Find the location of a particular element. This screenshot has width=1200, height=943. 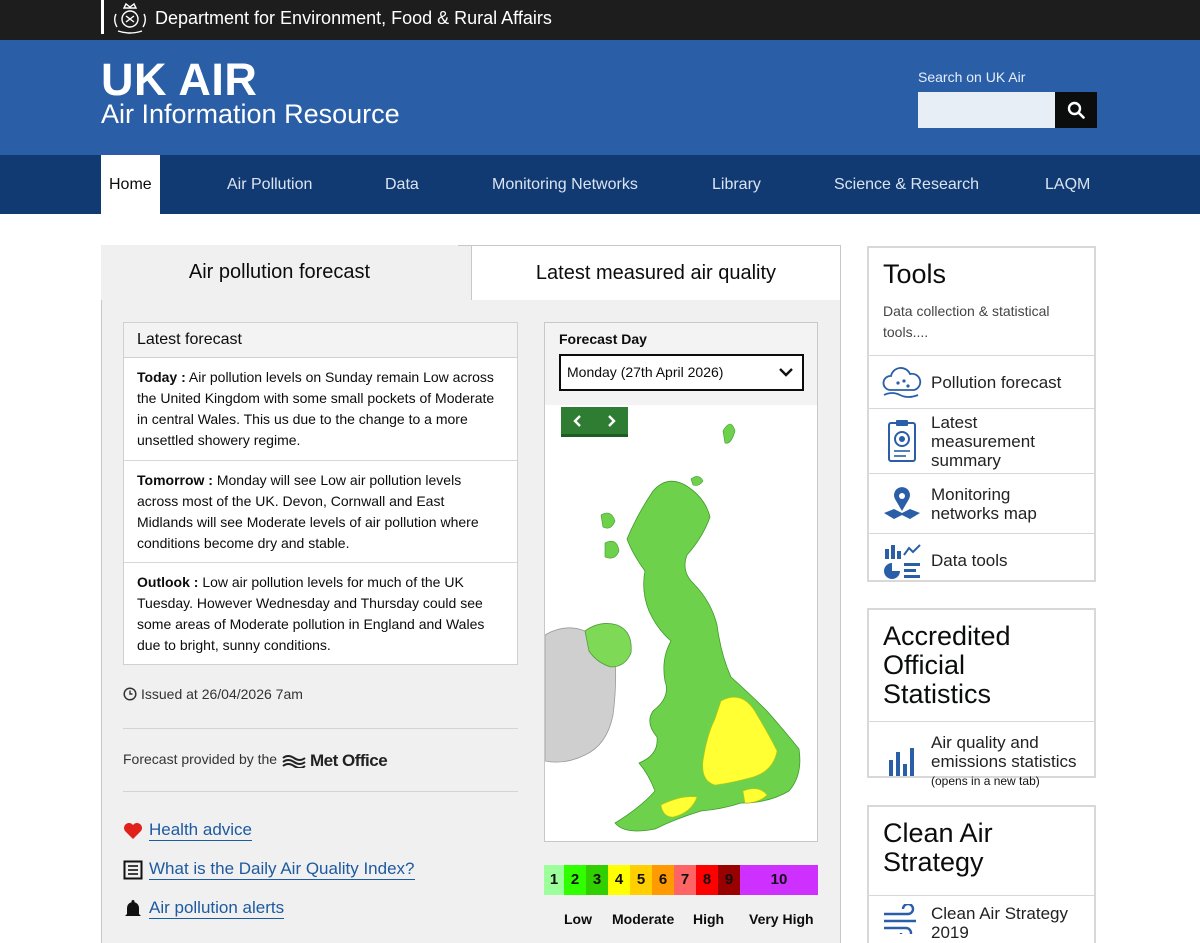

previous-day-button is located at coordinates (578, 420).